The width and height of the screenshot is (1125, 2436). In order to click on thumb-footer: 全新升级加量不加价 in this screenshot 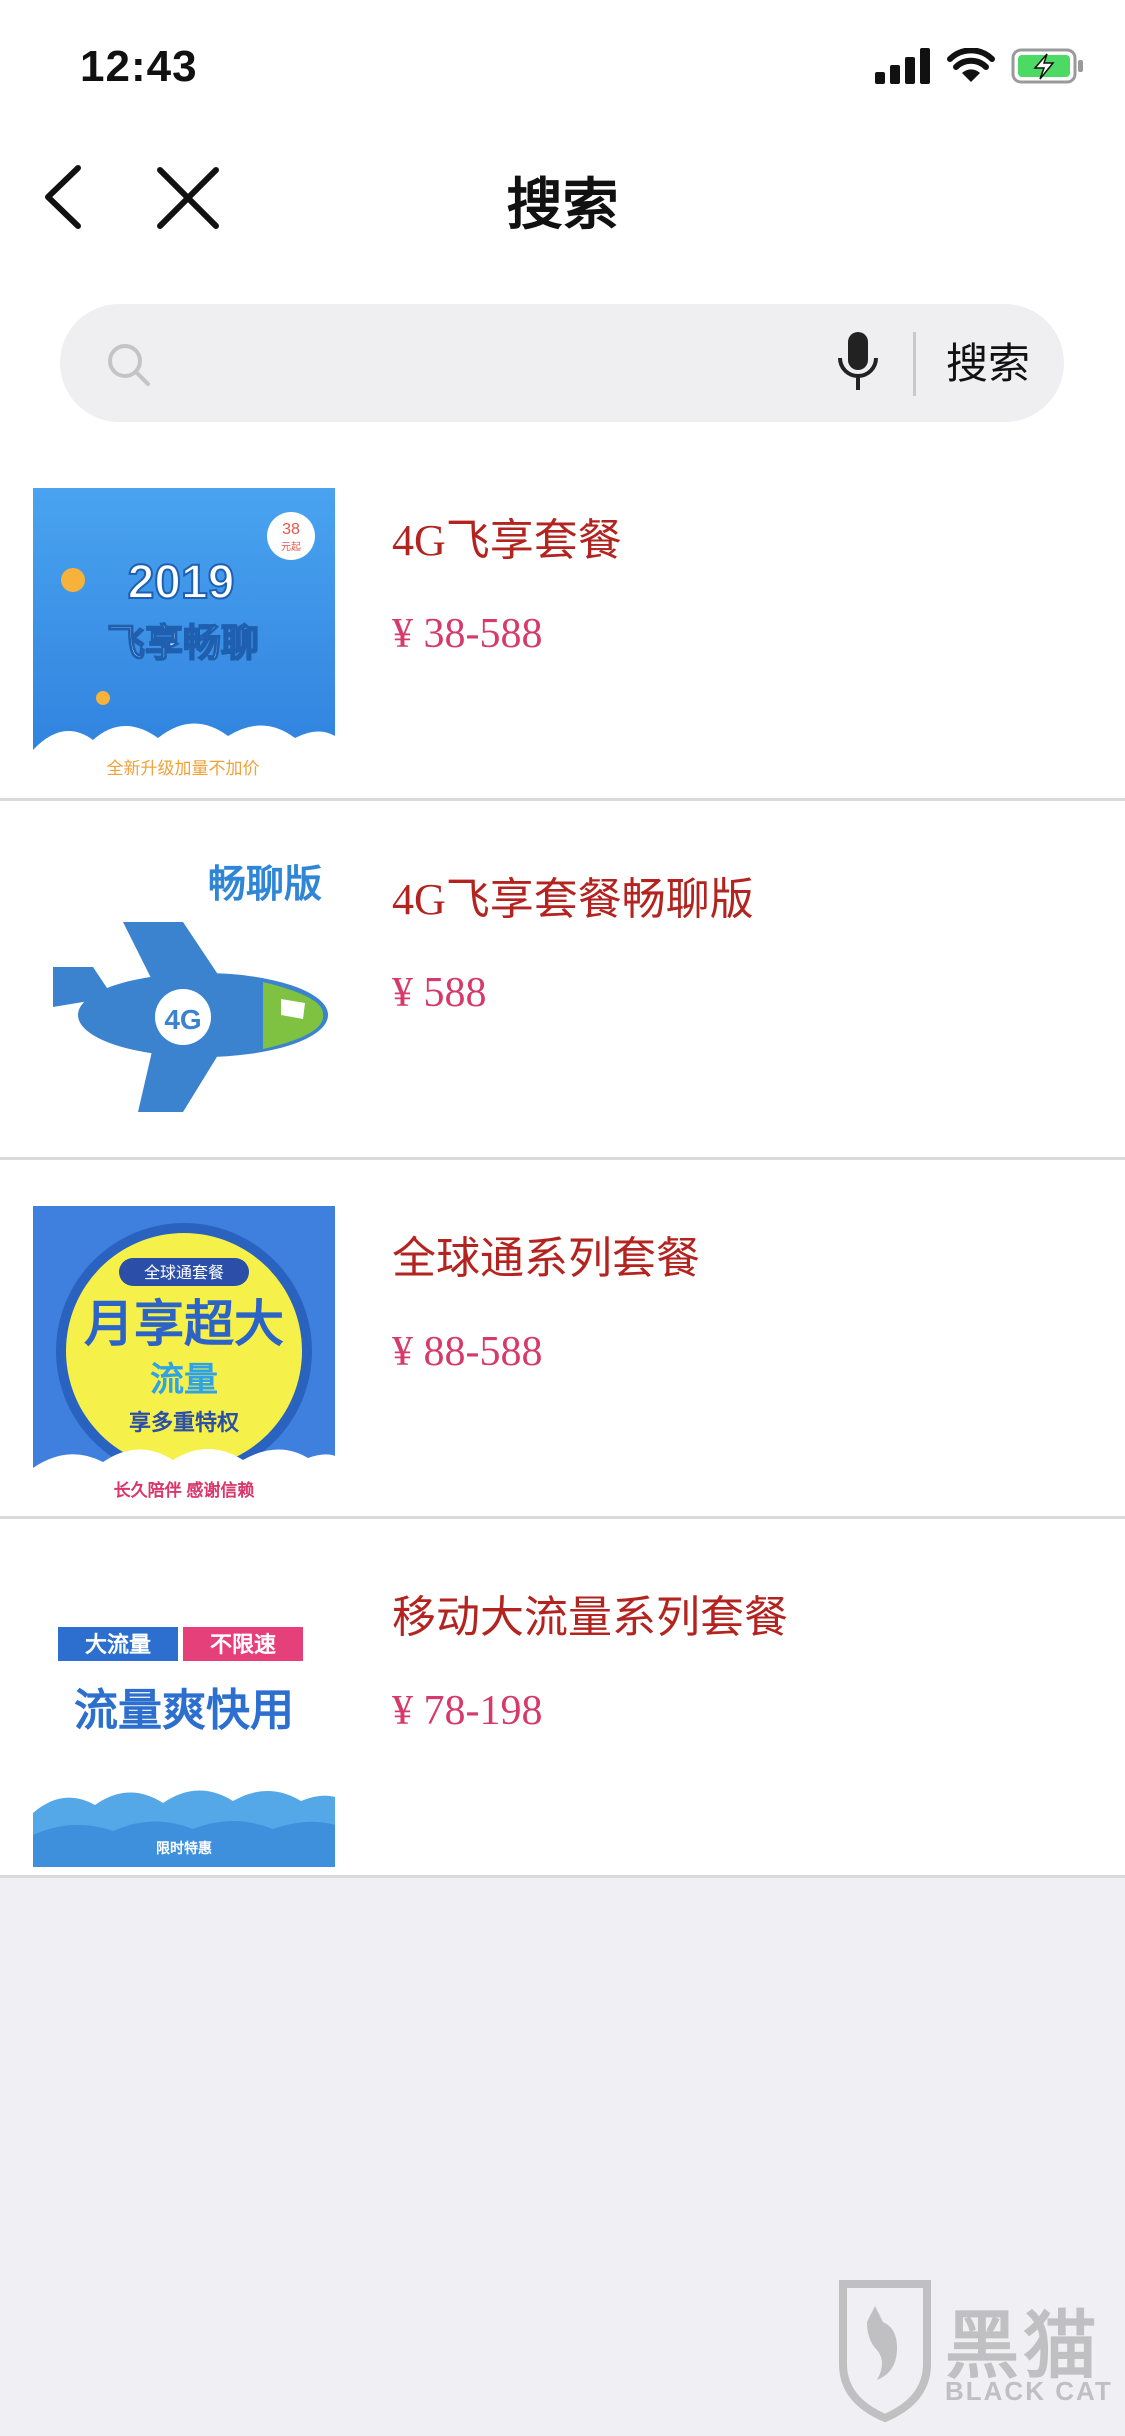, I will do `click(183, 768)`.